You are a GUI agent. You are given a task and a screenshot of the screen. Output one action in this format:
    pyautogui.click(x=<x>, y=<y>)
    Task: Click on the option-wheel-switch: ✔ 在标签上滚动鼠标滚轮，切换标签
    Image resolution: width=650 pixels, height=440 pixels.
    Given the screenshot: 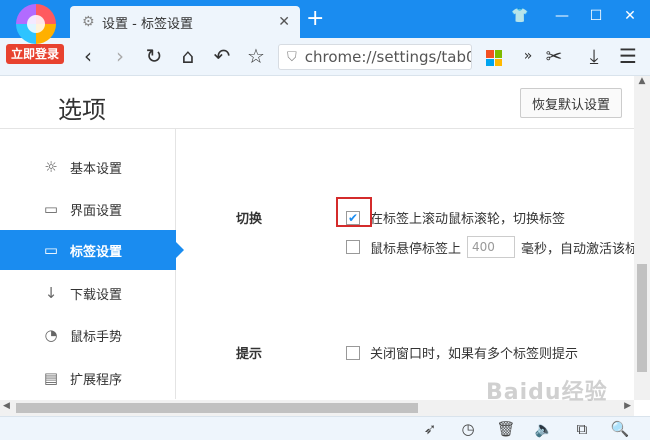 What is the action you would take?
    pyautogui.click(x=455, y=217)
    